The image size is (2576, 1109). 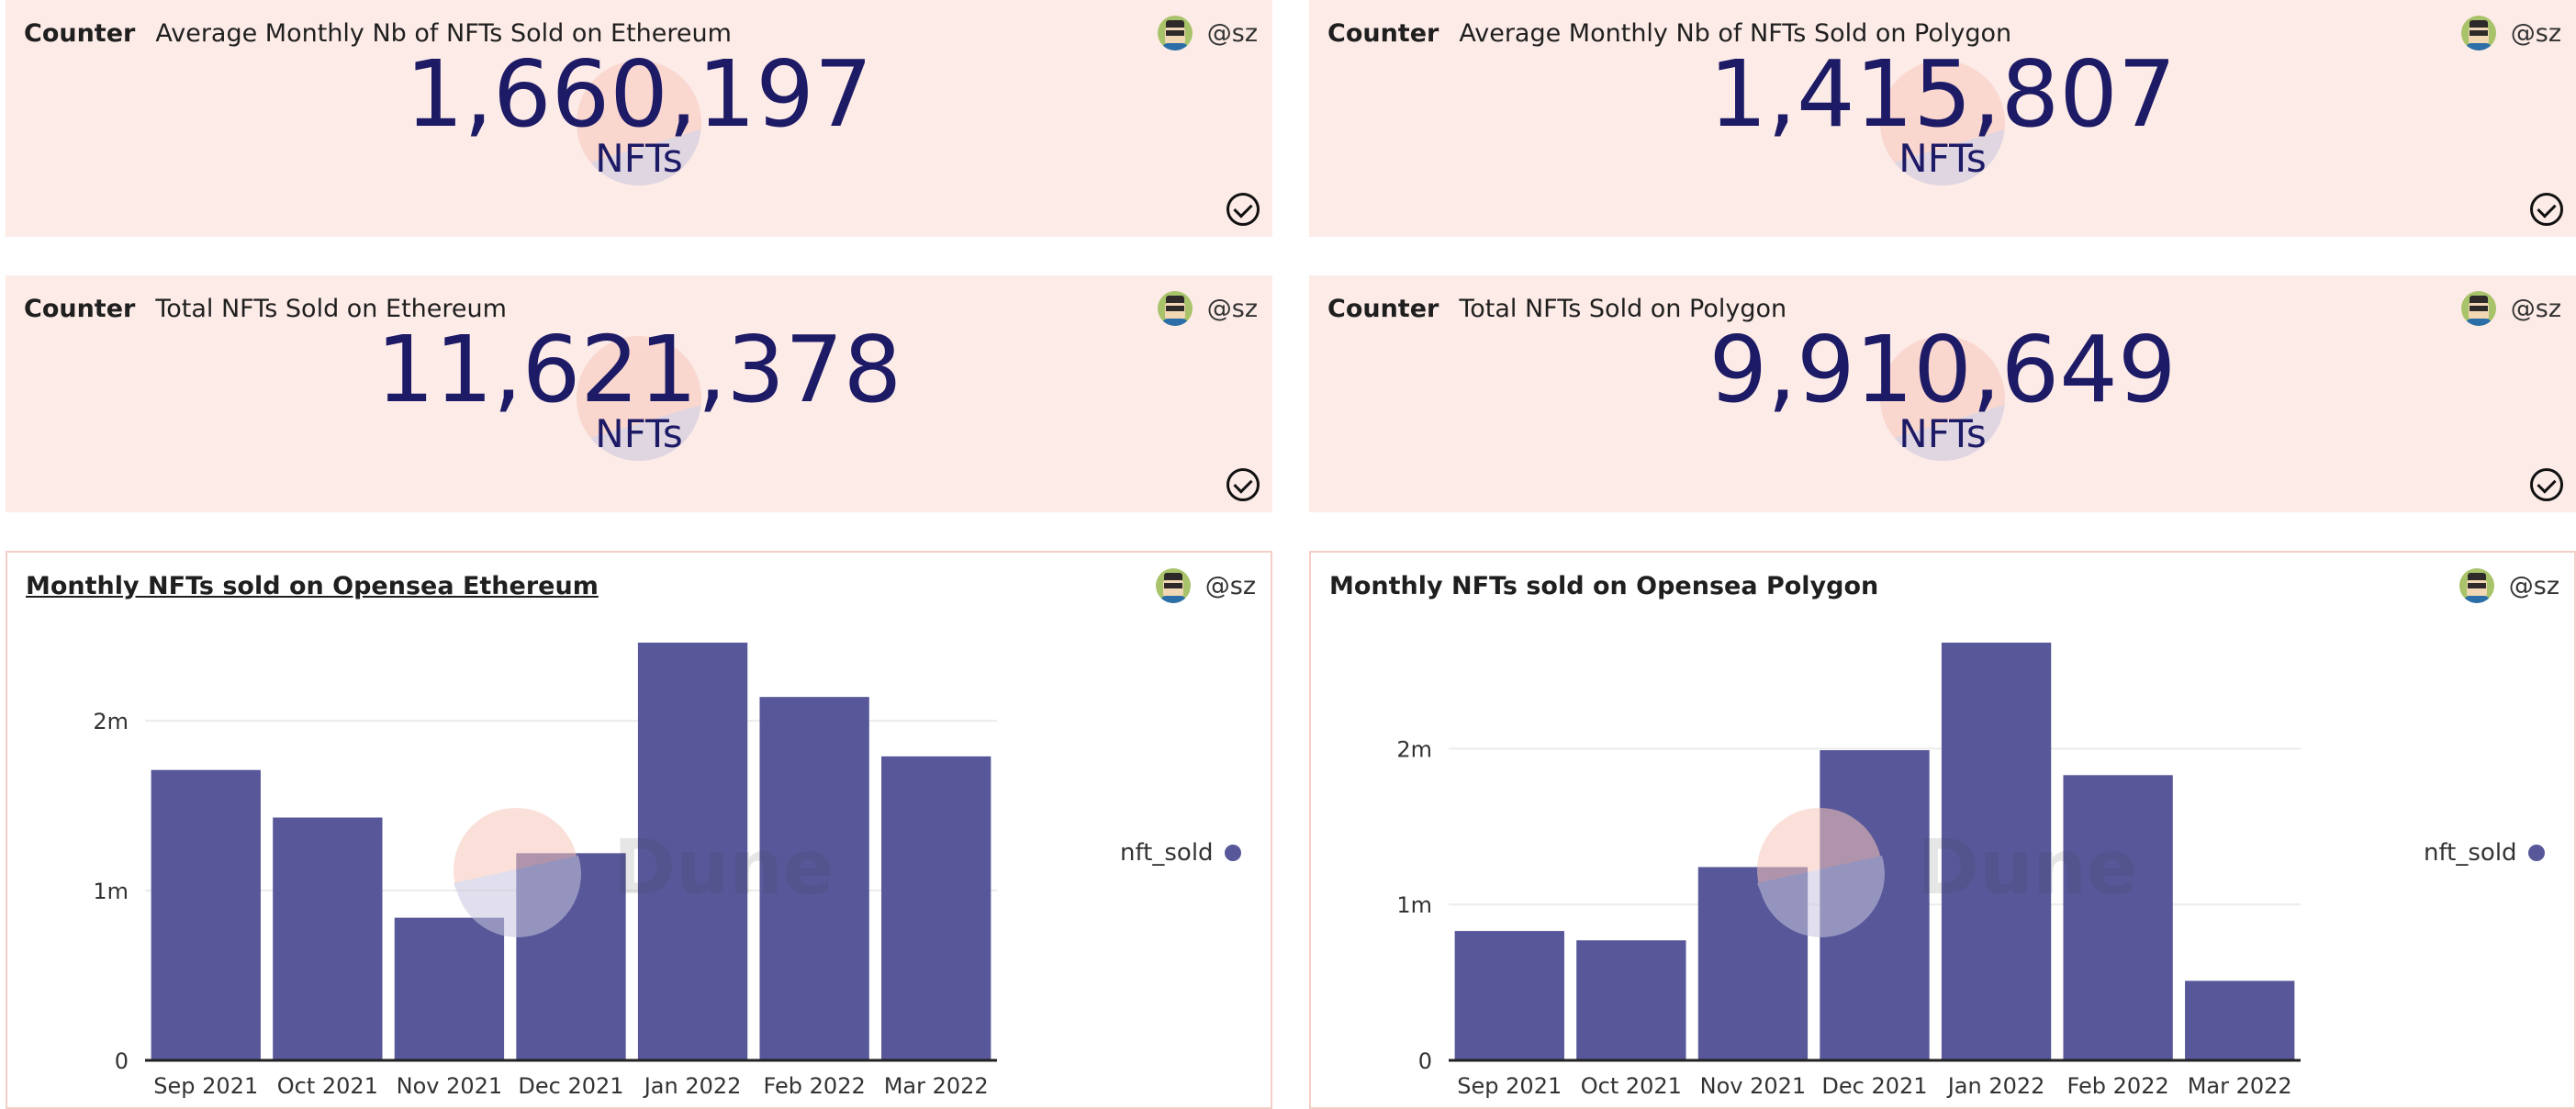 I want to click on dune-logo-icon, so click(x=517, y=872).